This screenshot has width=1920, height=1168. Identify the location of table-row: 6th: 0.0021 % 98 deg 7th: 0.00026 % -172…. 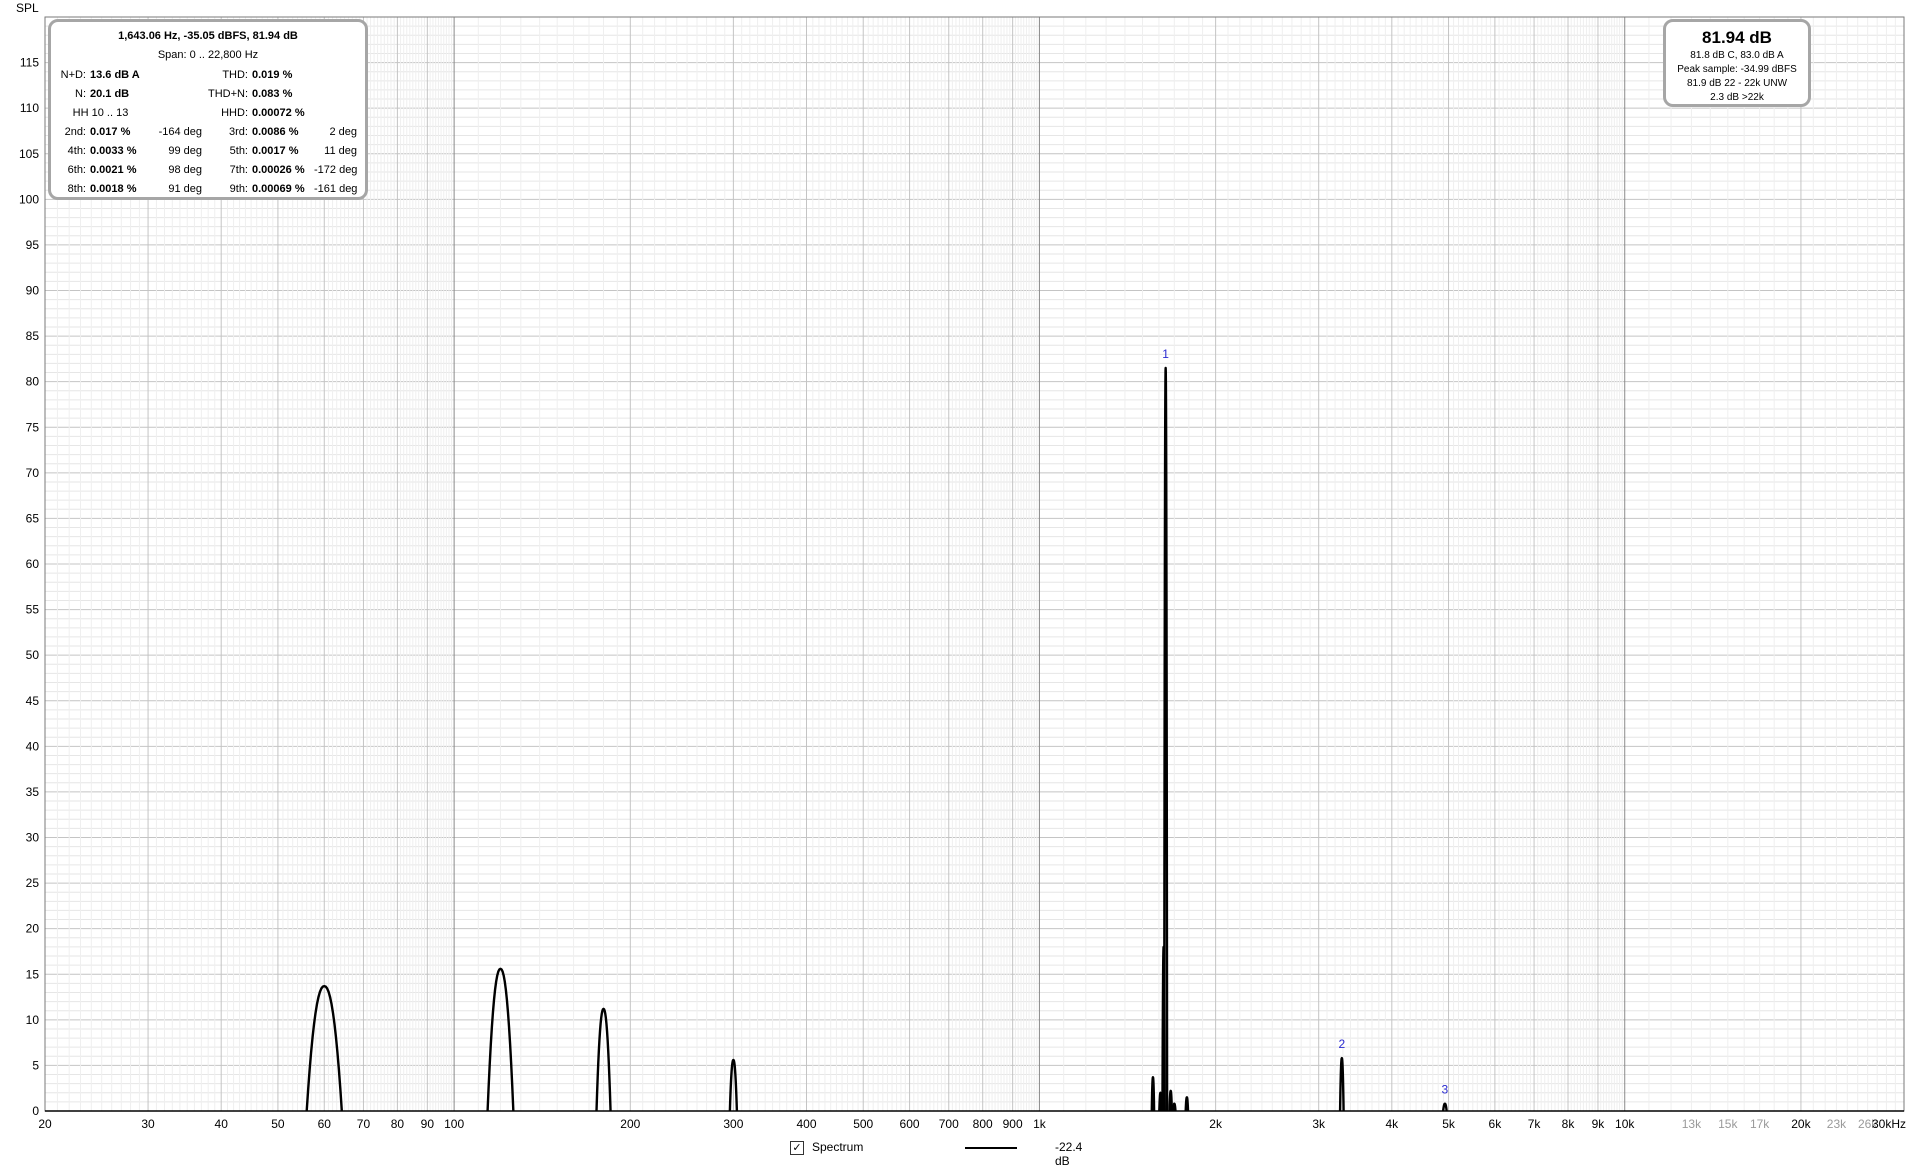
(208, 169).